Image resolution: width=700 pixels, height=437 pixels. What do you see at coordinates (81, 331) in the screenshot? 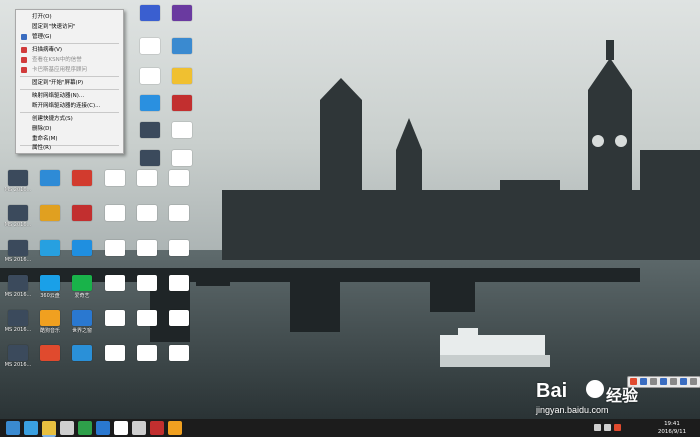
I see `desktop-icon-label: 世界之窗` at bounding box center [81, 331].